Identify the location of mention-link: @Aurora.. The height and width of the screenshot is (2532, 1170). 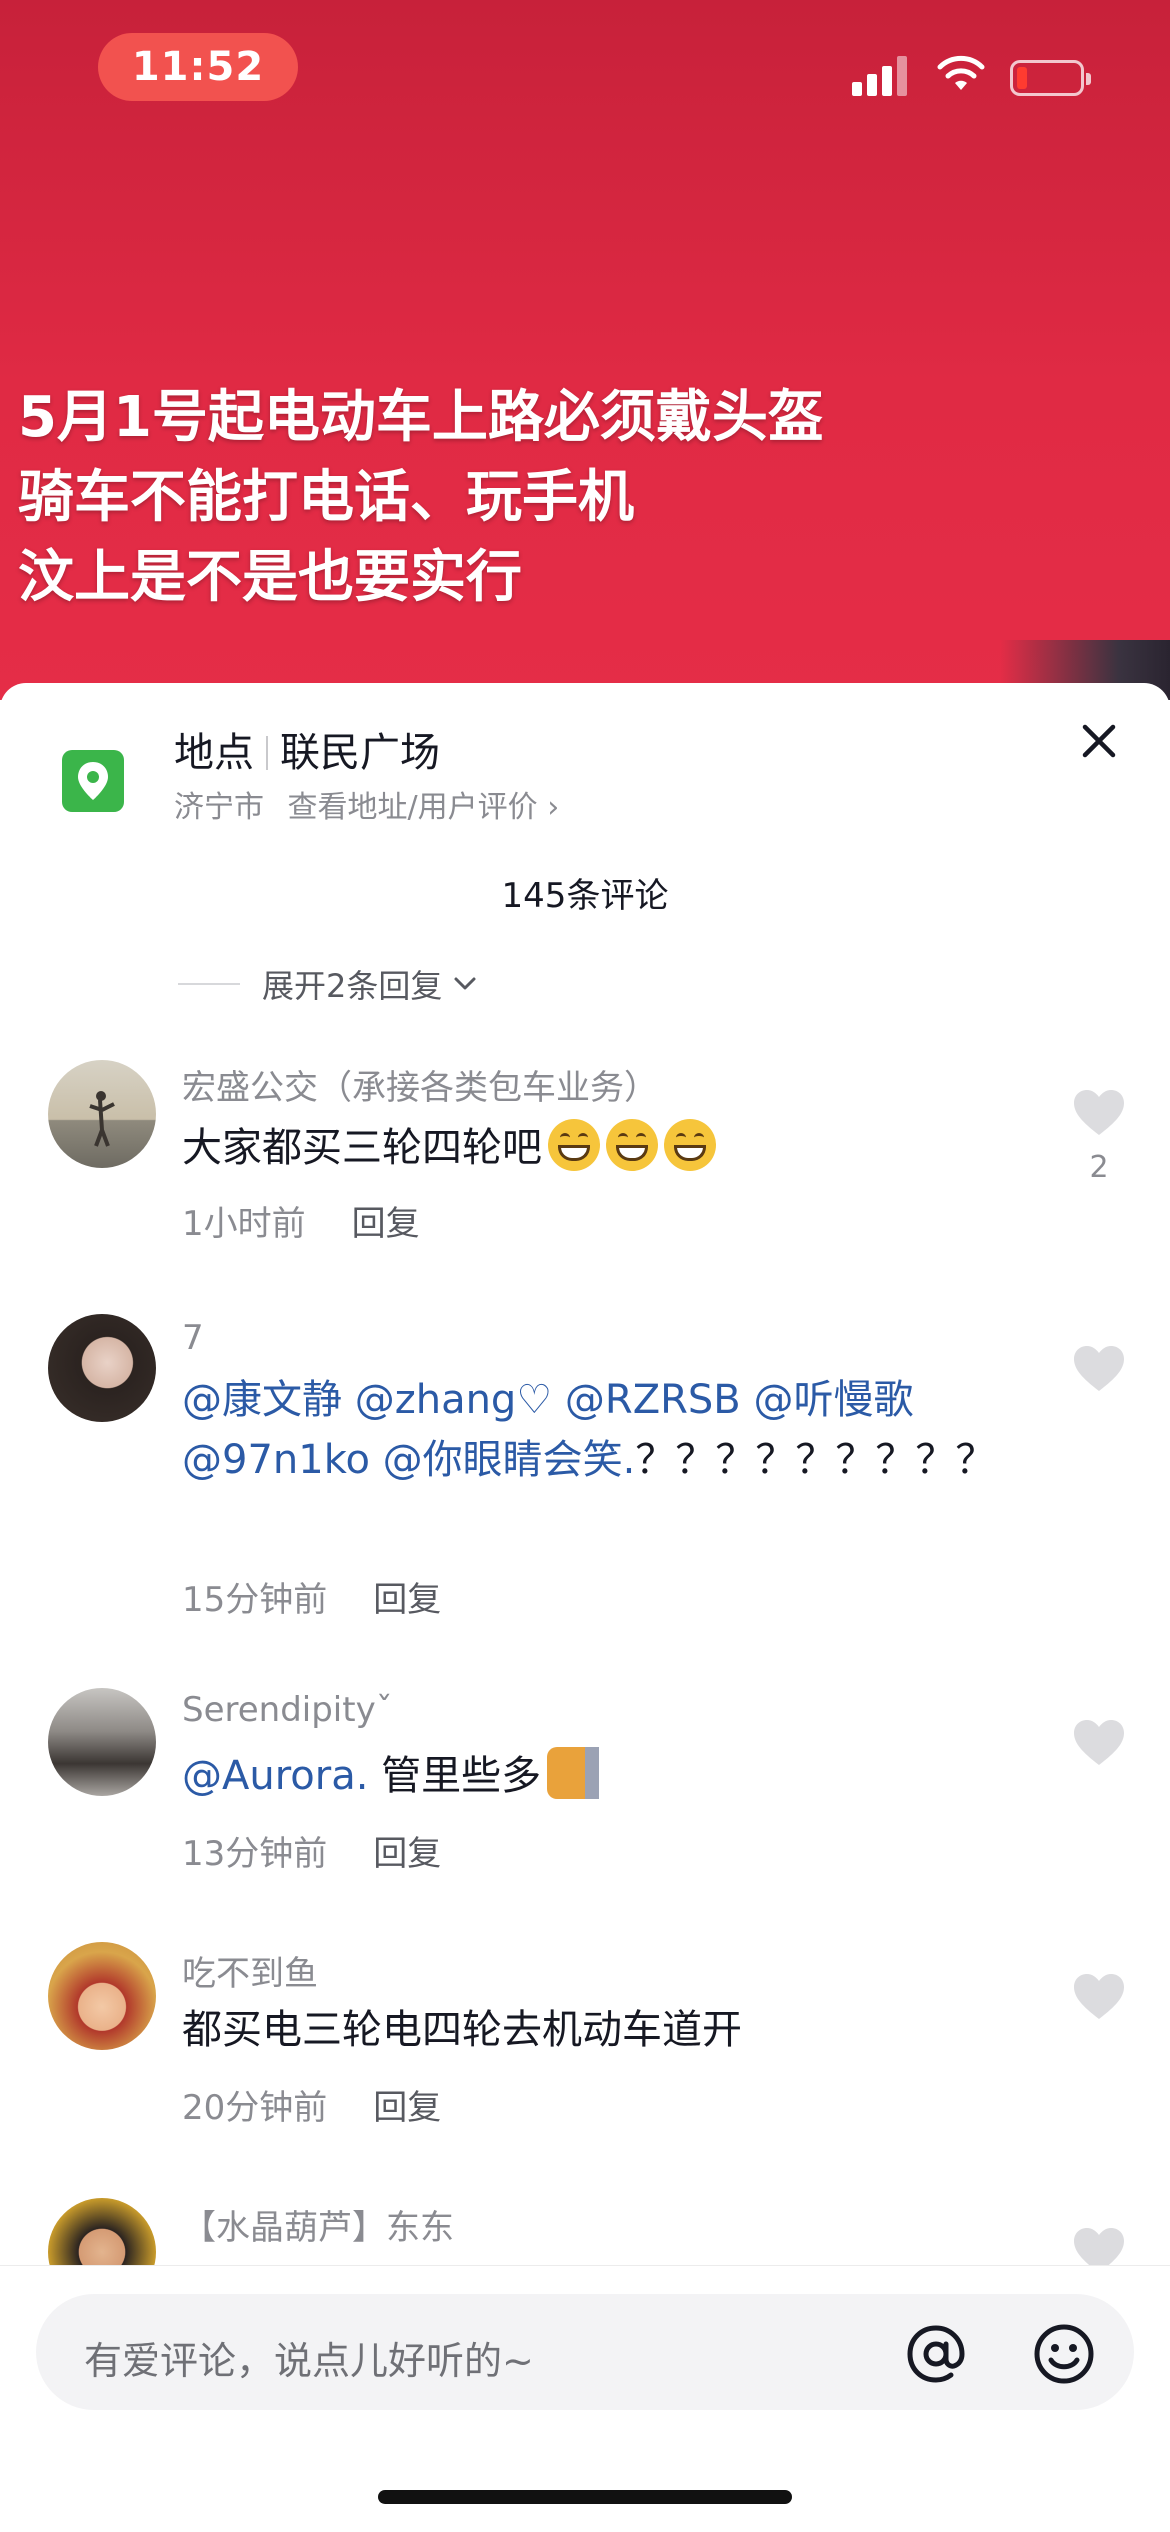
(275, 1776).